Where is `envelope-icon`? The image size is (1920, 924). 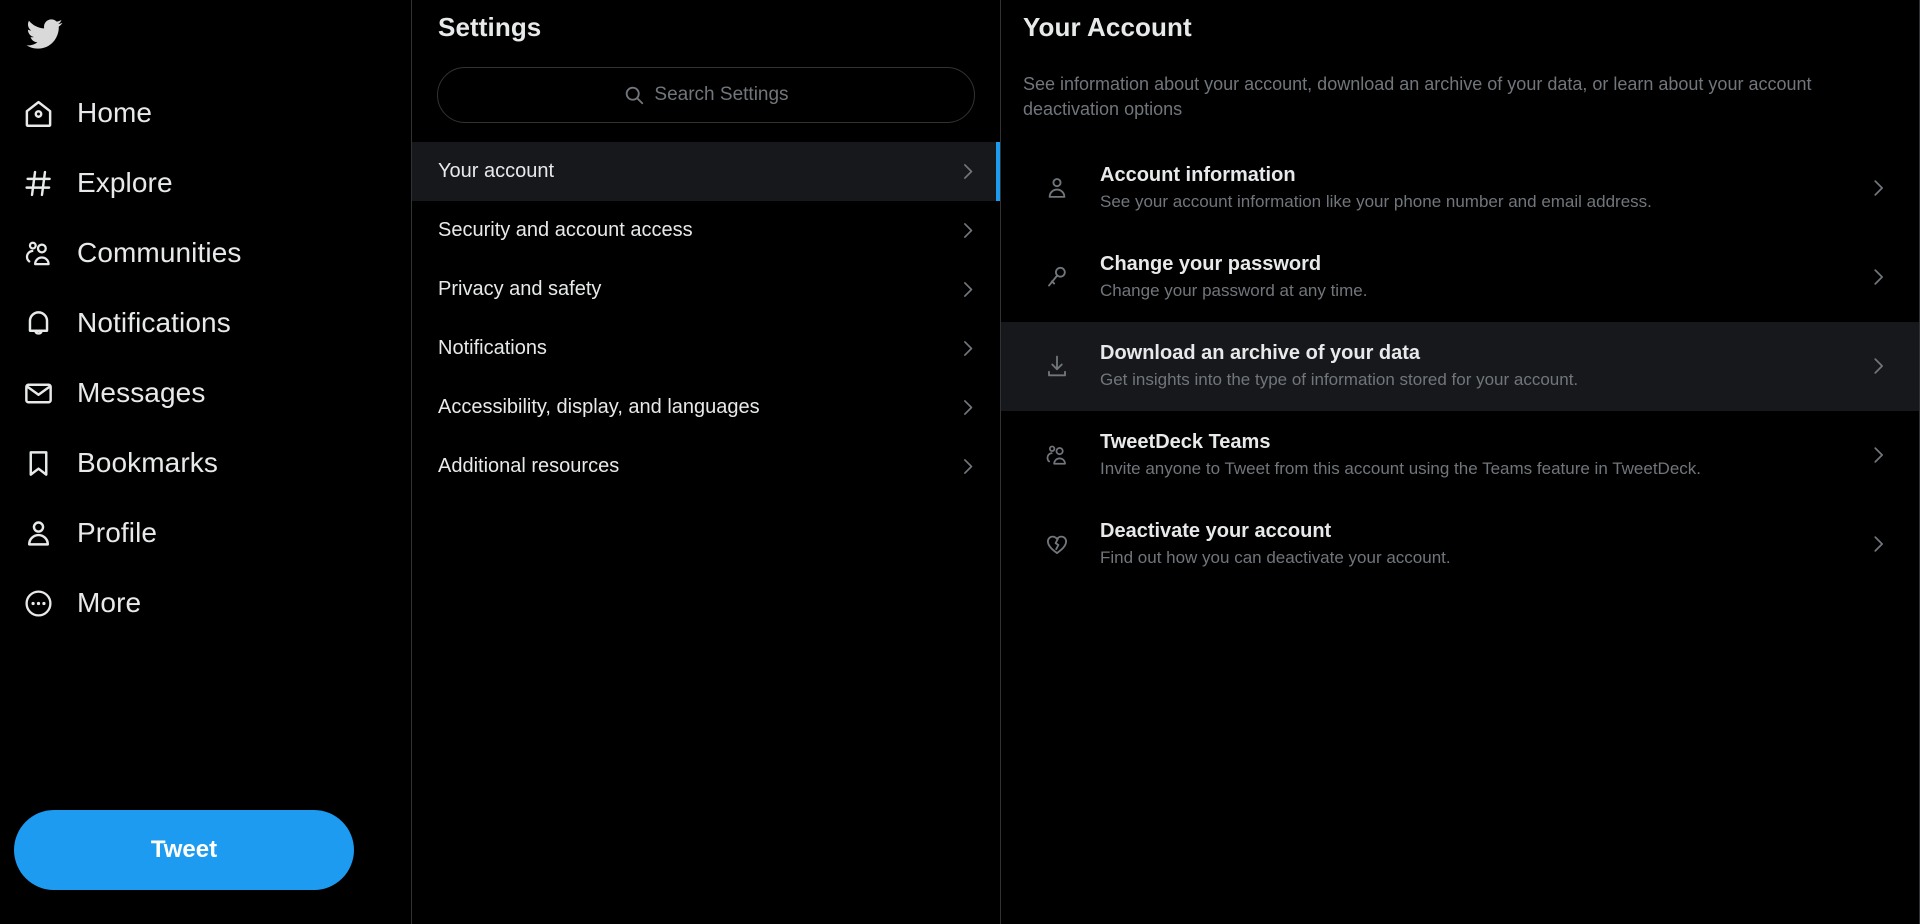 envelope-icon is located at coordinates (38, 393).